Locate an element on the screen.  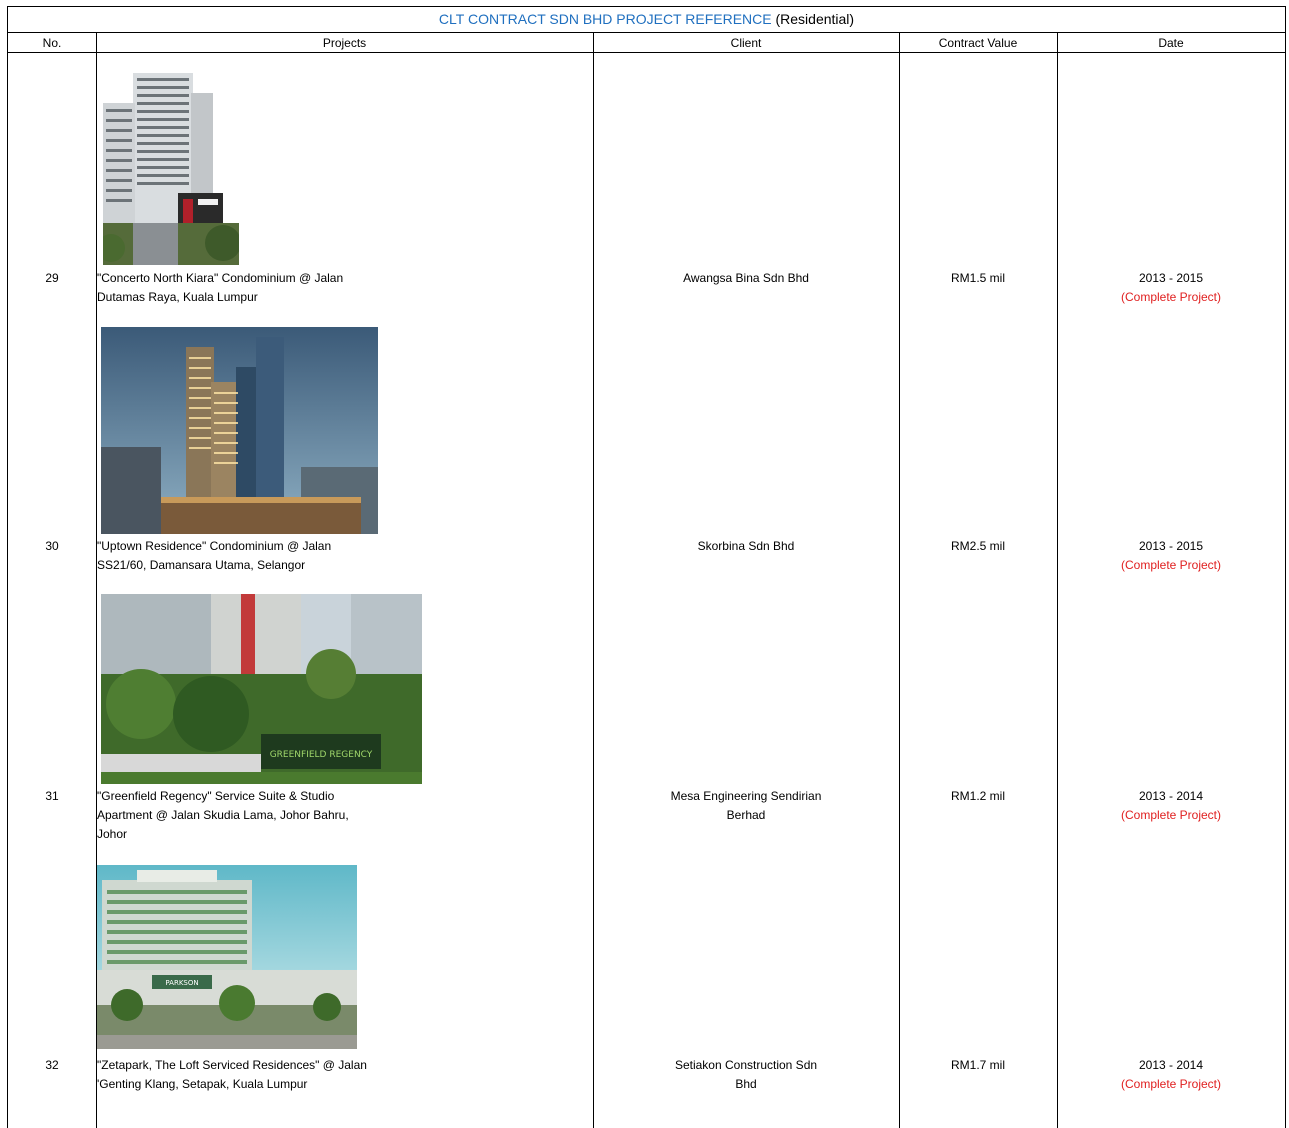
col-header-date: Date is located at coordinates (1171, 42).